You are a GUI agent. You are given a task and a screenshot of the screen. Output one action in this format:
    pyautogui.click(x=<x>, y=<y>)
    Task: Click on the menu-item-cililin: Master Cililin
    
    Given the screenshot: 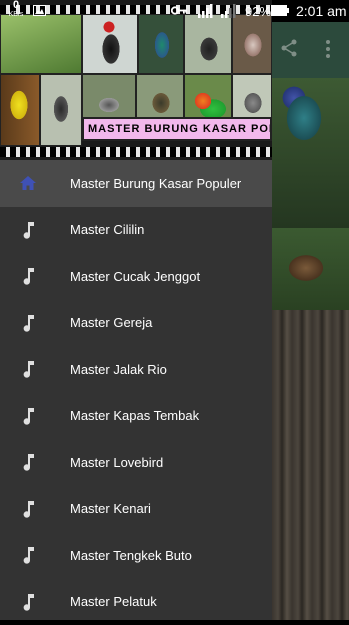 What is the action you would take?
    pyautogui.click(x=136, y=230)
    